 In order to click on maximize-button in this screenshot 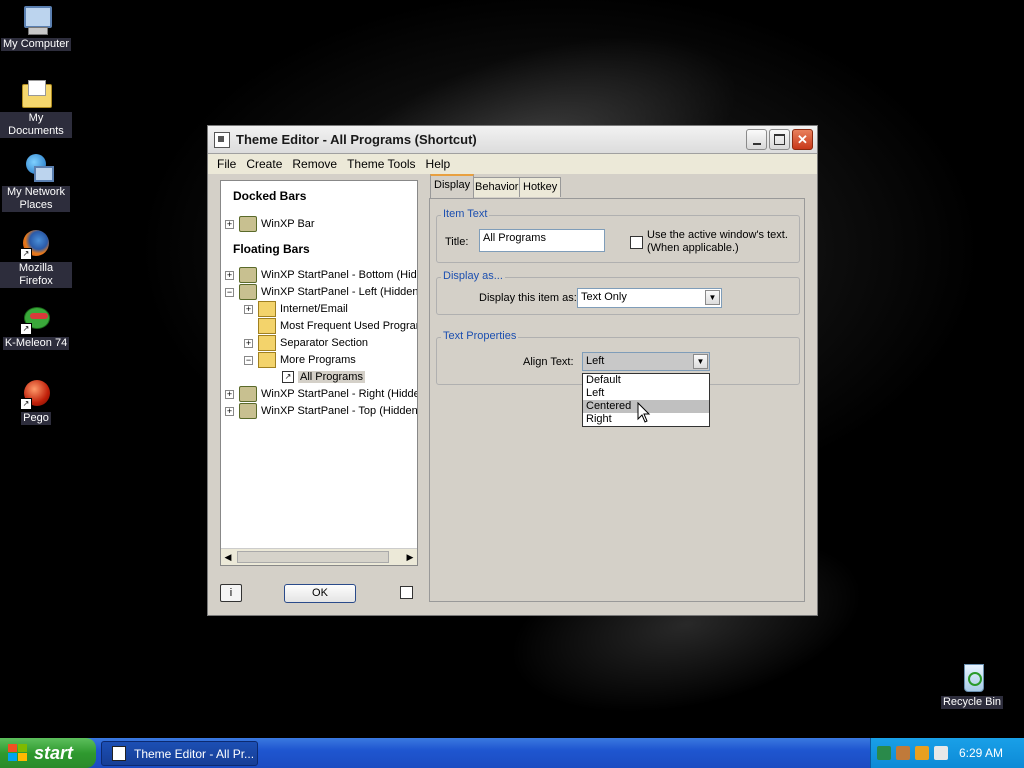, I will do `click(779, 139)`.